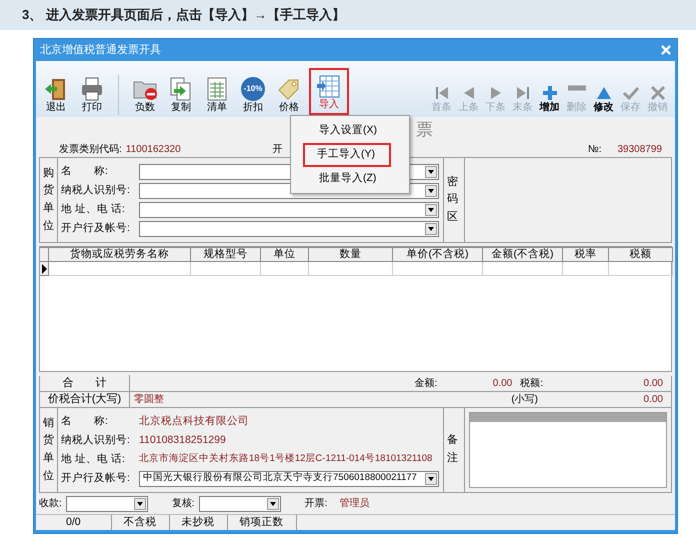  What do you see at coordinates (181, 94) in the screenshot?
I see `toolbar-button: 复制` at bounding box center [181, 94].